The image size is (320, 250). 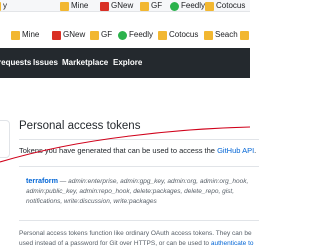 I want to click on bookmark-item, so click(x=245, y=35).